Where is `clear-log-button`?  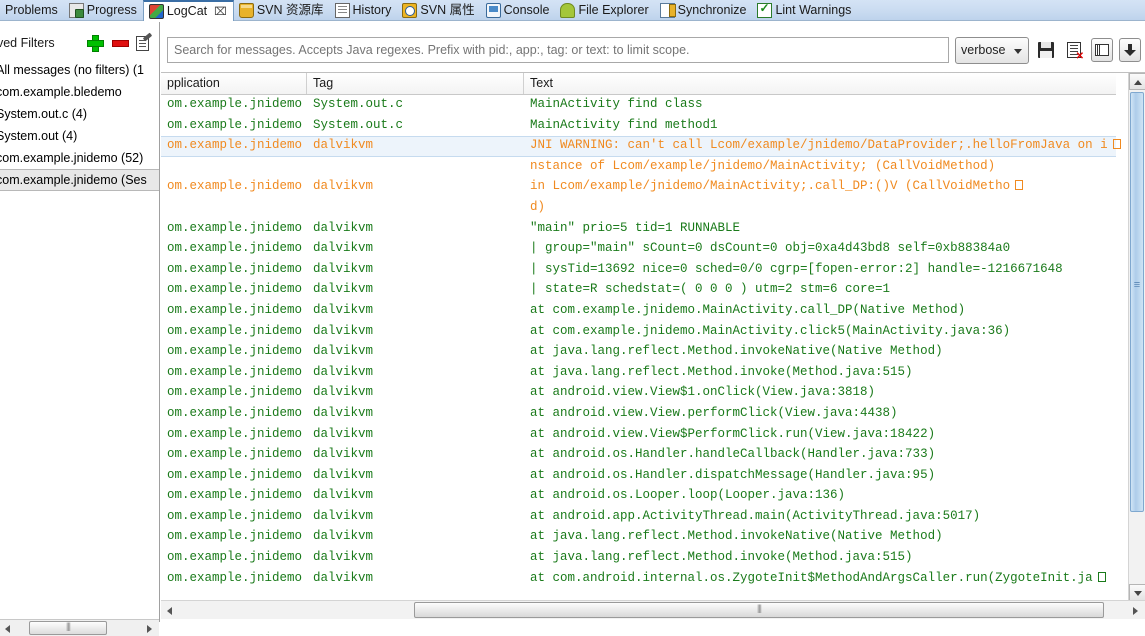
clear-log-button is located at coordinates (1074, 50).